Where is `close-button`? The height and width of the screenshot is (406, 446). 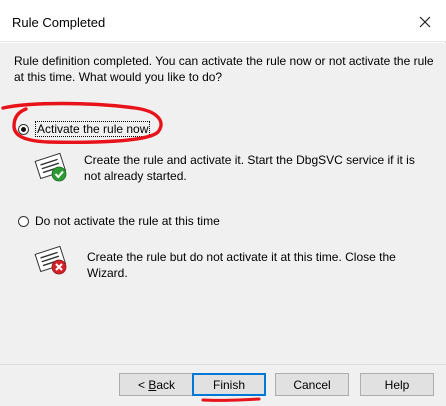
close-button is located at coordinates (425, 22).